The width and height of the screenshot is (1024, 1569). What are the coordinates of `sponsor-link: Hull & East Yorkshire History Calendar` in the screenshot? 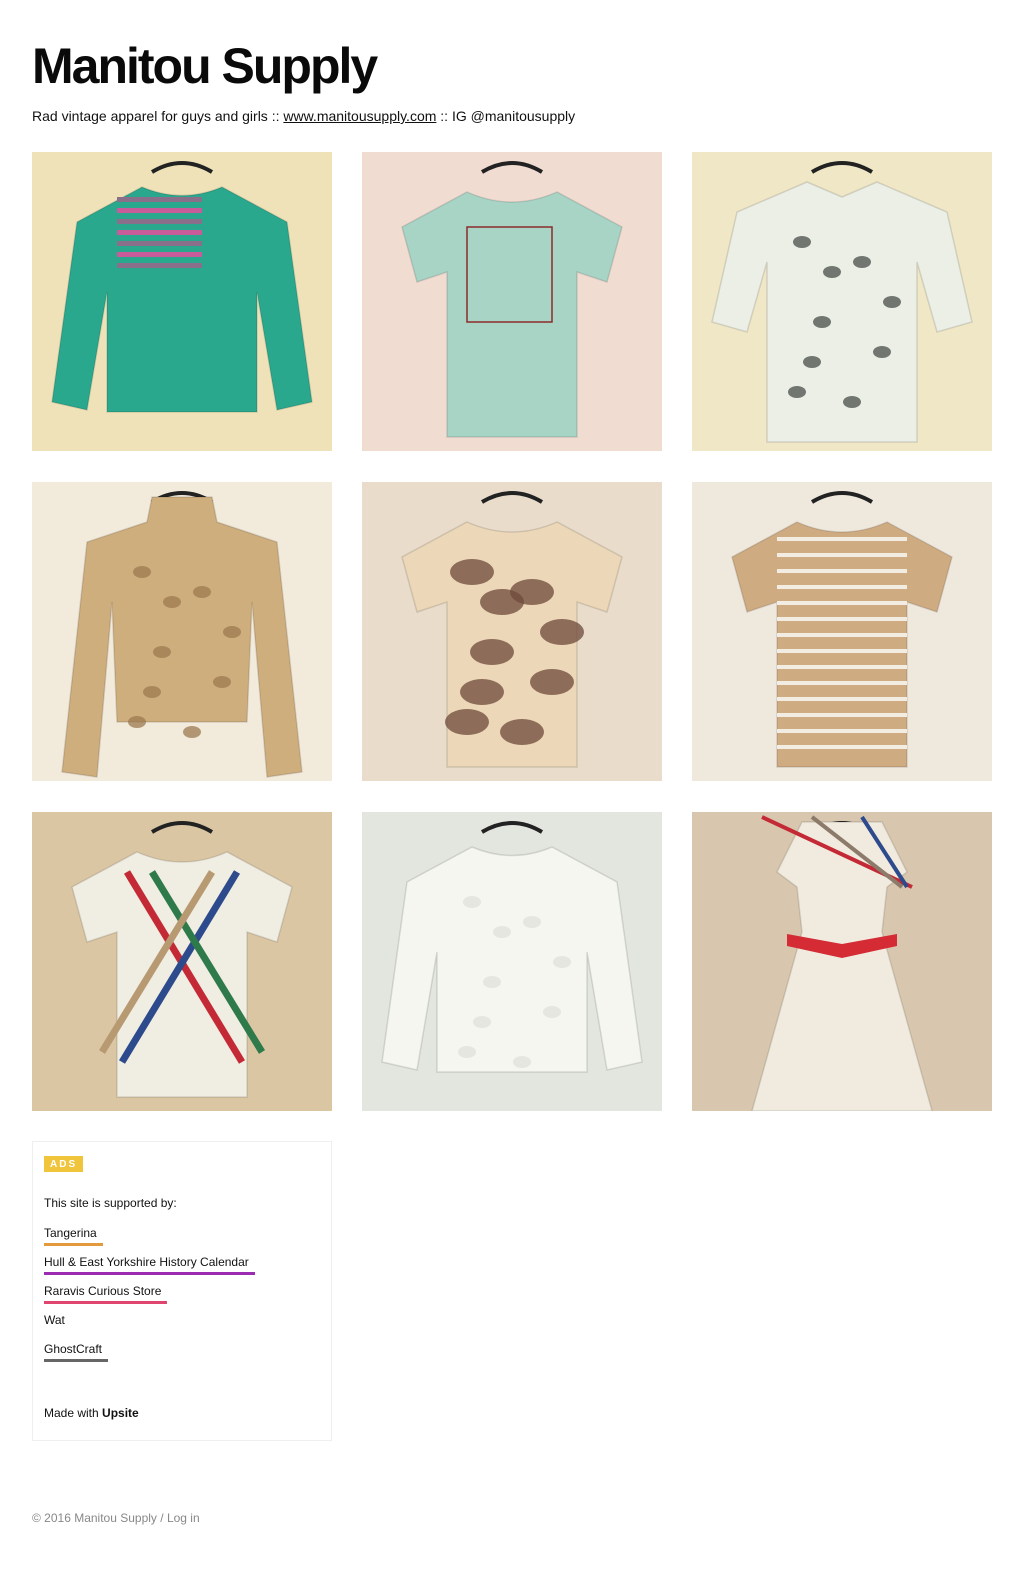 It's located at (149, 1265).